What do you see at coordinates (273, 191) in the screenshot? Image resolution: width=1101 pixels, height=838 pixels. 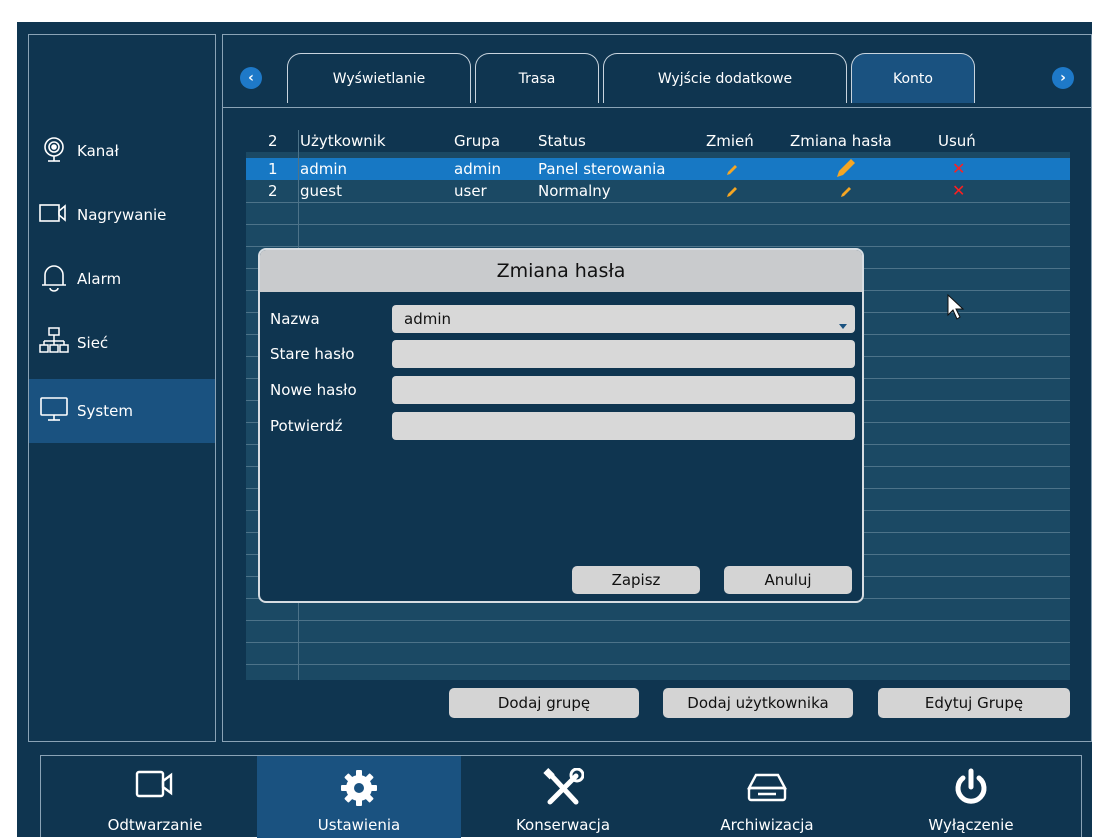 I see `row-number: 2` at bounding box center [273, 191].